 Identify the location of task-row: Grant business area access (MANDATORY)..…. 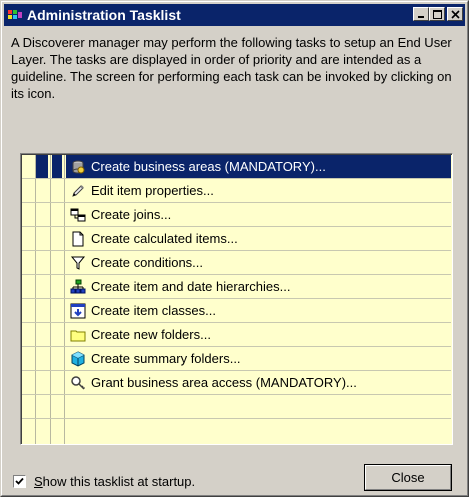
(236, 383).